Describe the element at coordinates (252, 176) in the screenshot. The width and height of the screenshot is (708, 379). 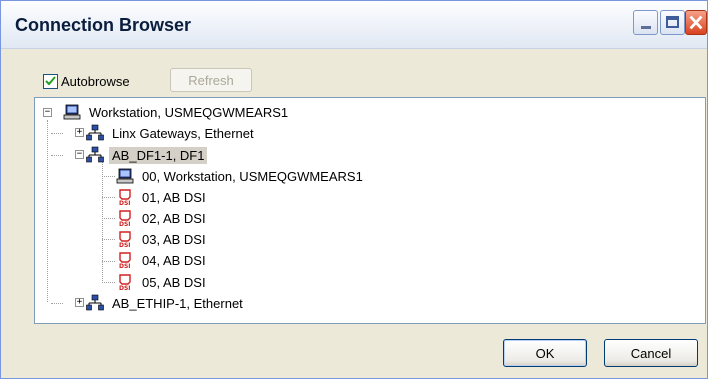
I see `tree-node-label: 00, Workstation, USMEQGWMEARS1` at that location.